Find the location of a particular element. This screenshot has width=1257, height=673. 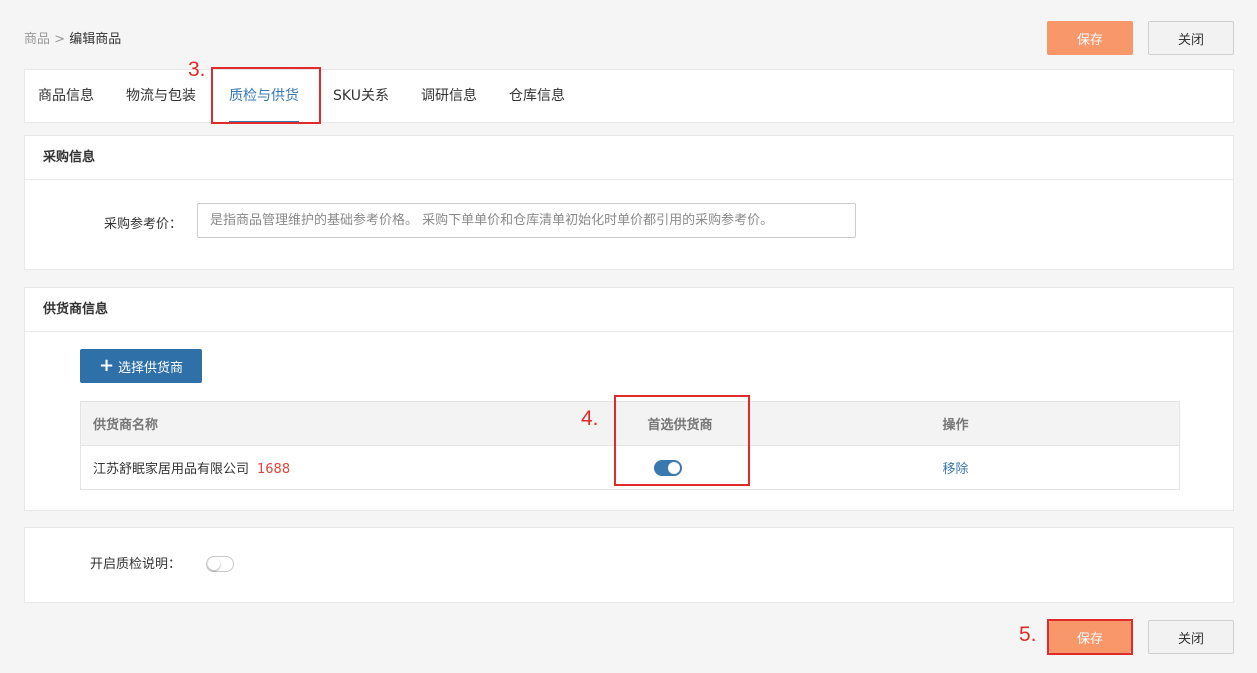

ref-price-label: 采购参考价： is located at coordinates (143, 224).